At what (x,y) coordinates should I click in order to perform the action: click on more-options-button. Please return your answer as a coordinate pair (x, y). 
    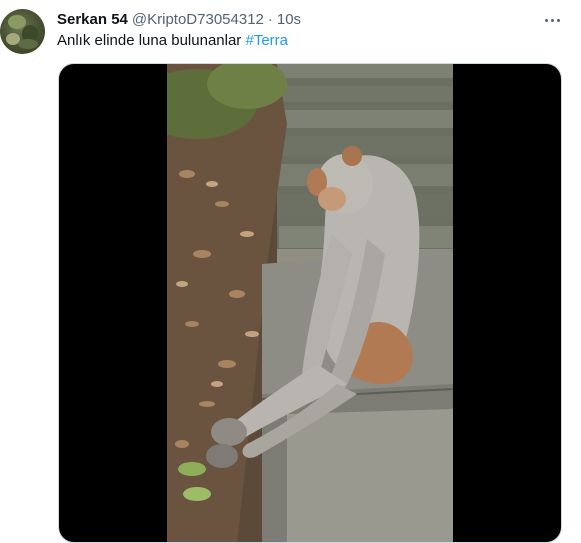
    Looking at the image, I should click on (552, 20).